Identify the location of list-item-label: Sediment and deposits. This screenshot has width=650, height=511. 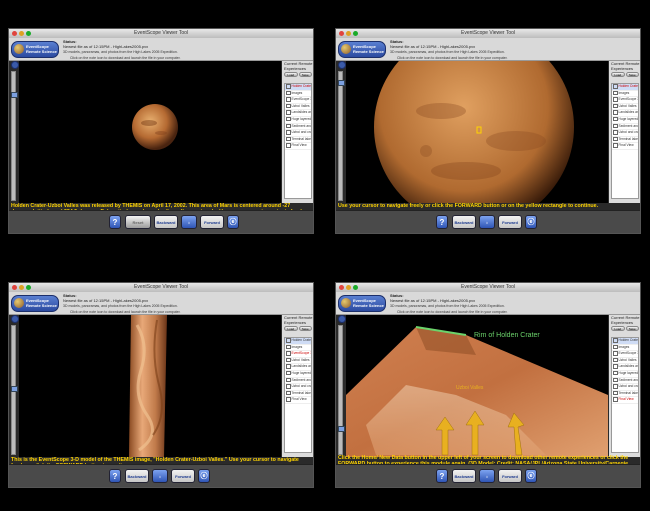
(628, 379).